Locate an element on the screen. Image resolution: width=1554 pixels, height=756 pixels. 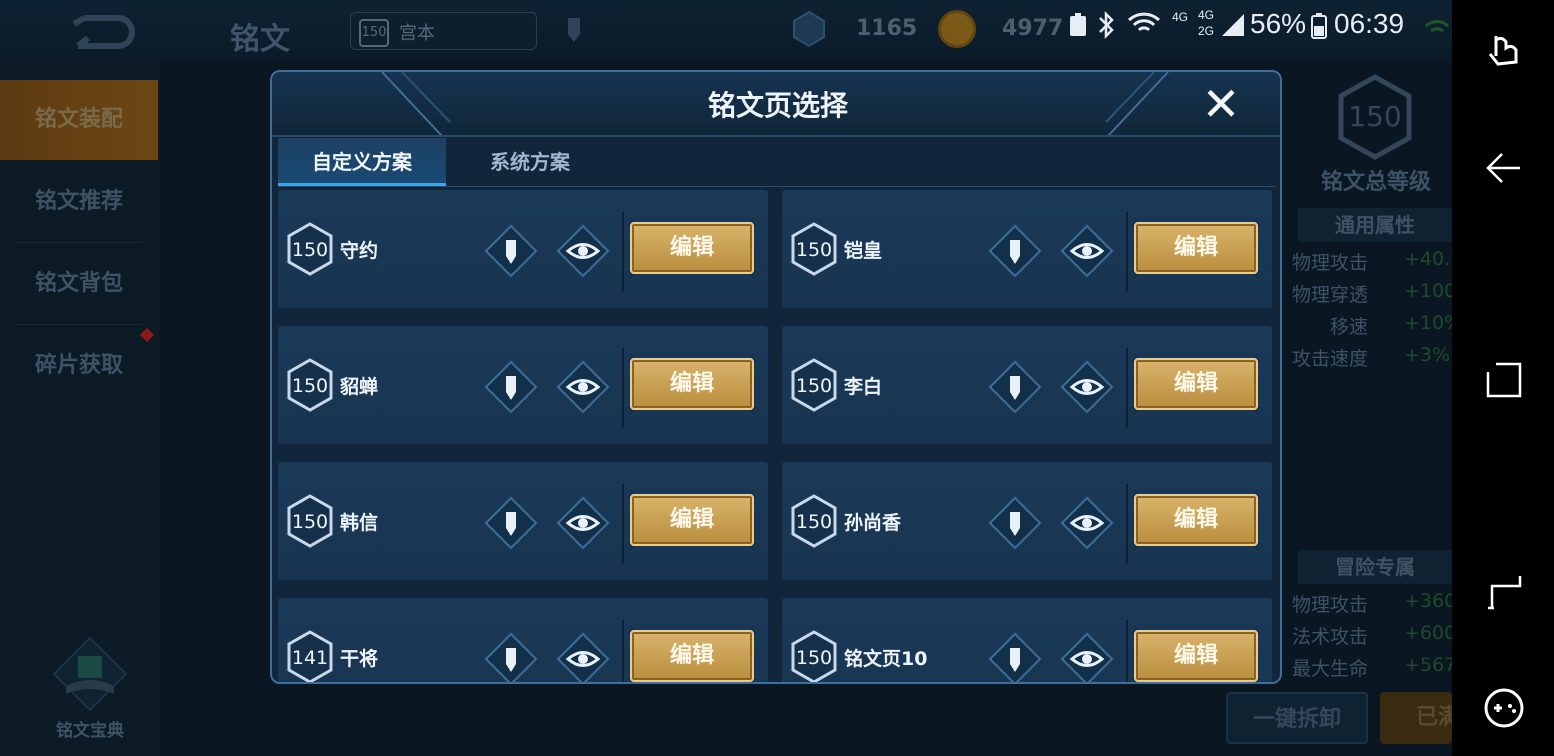
general-stats-heading: 通用属性 is located at coordinates (1375, 225).